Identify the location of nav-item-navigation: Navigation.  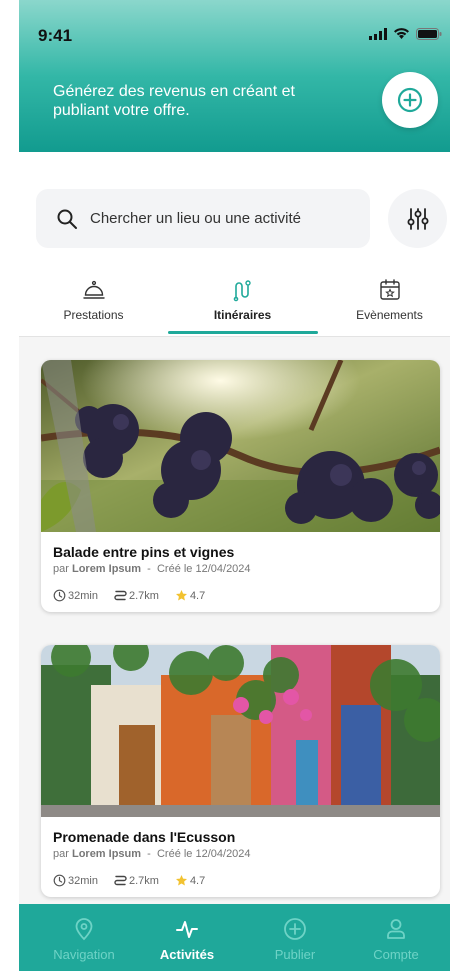
(84, 937).